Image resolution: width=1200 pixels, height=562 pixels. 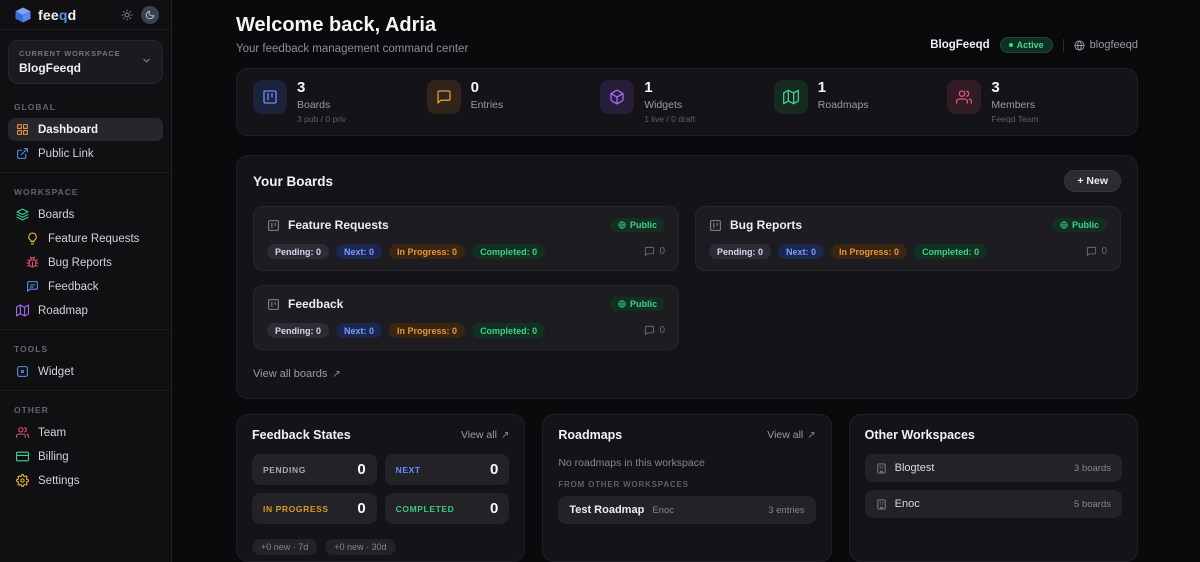 What do you see at coordinates (50, 68) in the screenshot?
I see `workspace-selector-value: BlogFeeqd` at bounding box center [50, 68].